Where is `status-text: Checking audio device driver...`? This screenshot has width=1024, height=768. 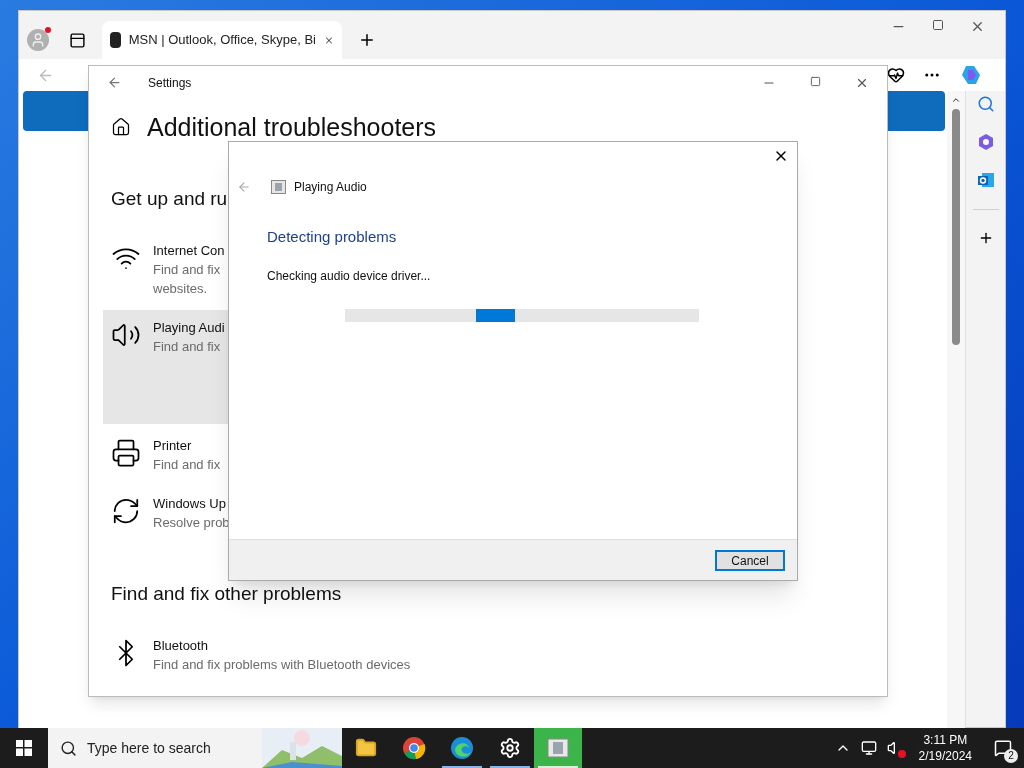
status-text: Checking audio device driver... is located at coordinates (349, 276).